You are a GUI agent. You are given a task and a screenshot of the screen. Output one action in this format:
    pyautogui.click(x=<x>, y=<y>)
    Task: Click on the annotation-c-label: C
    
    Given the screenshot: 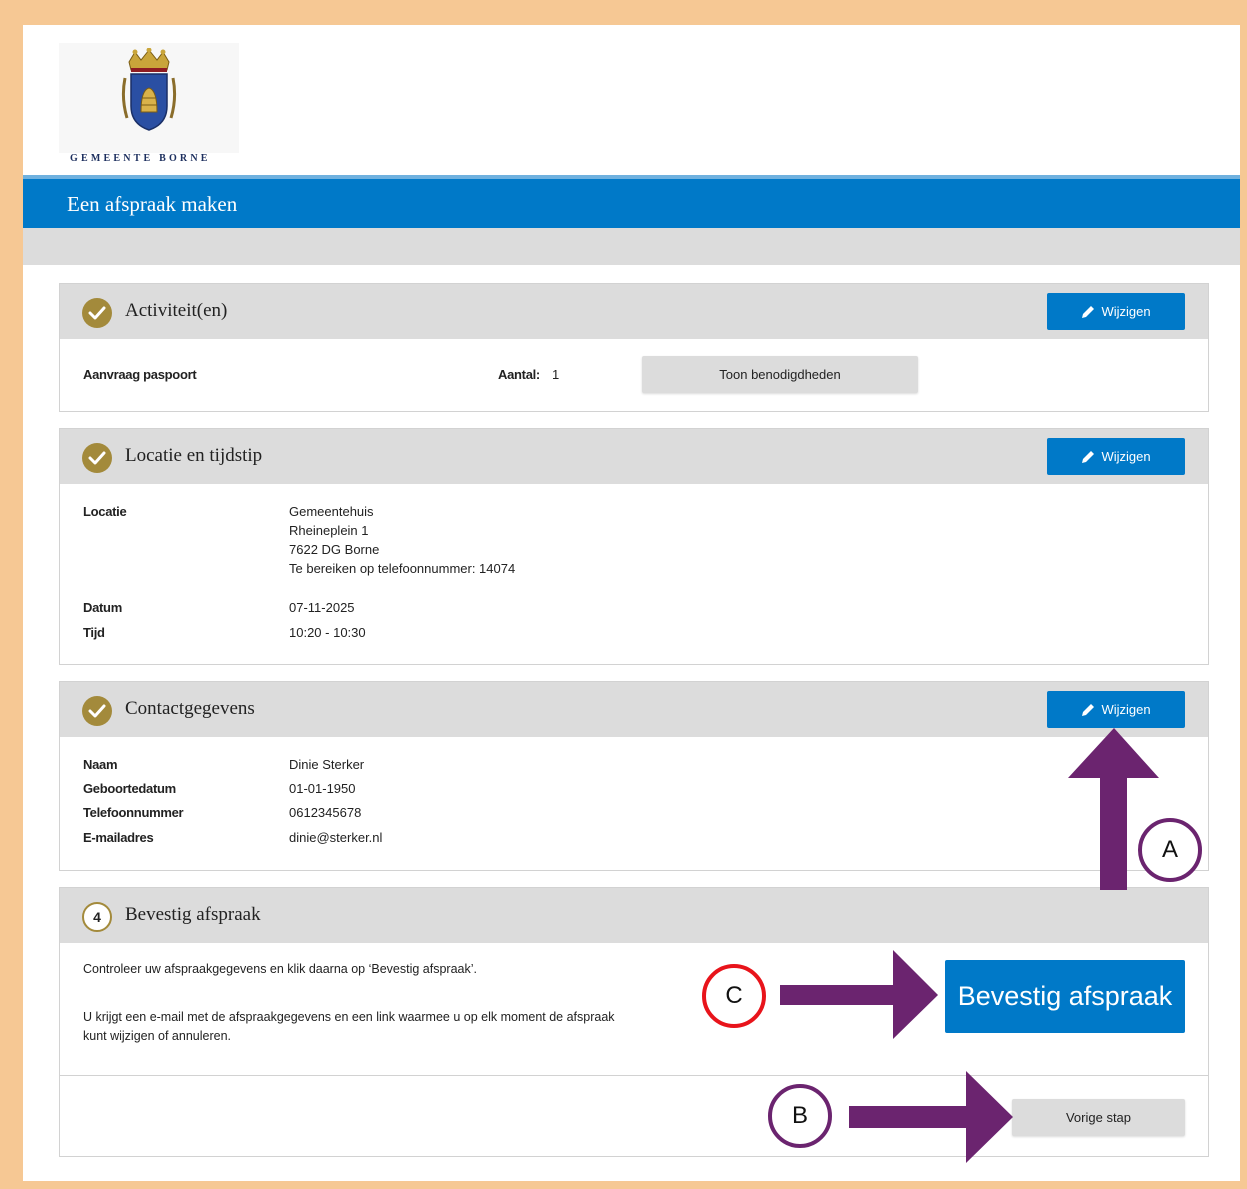 What is the action you would take?
    pyautogui.click(x=734, y=995)
    